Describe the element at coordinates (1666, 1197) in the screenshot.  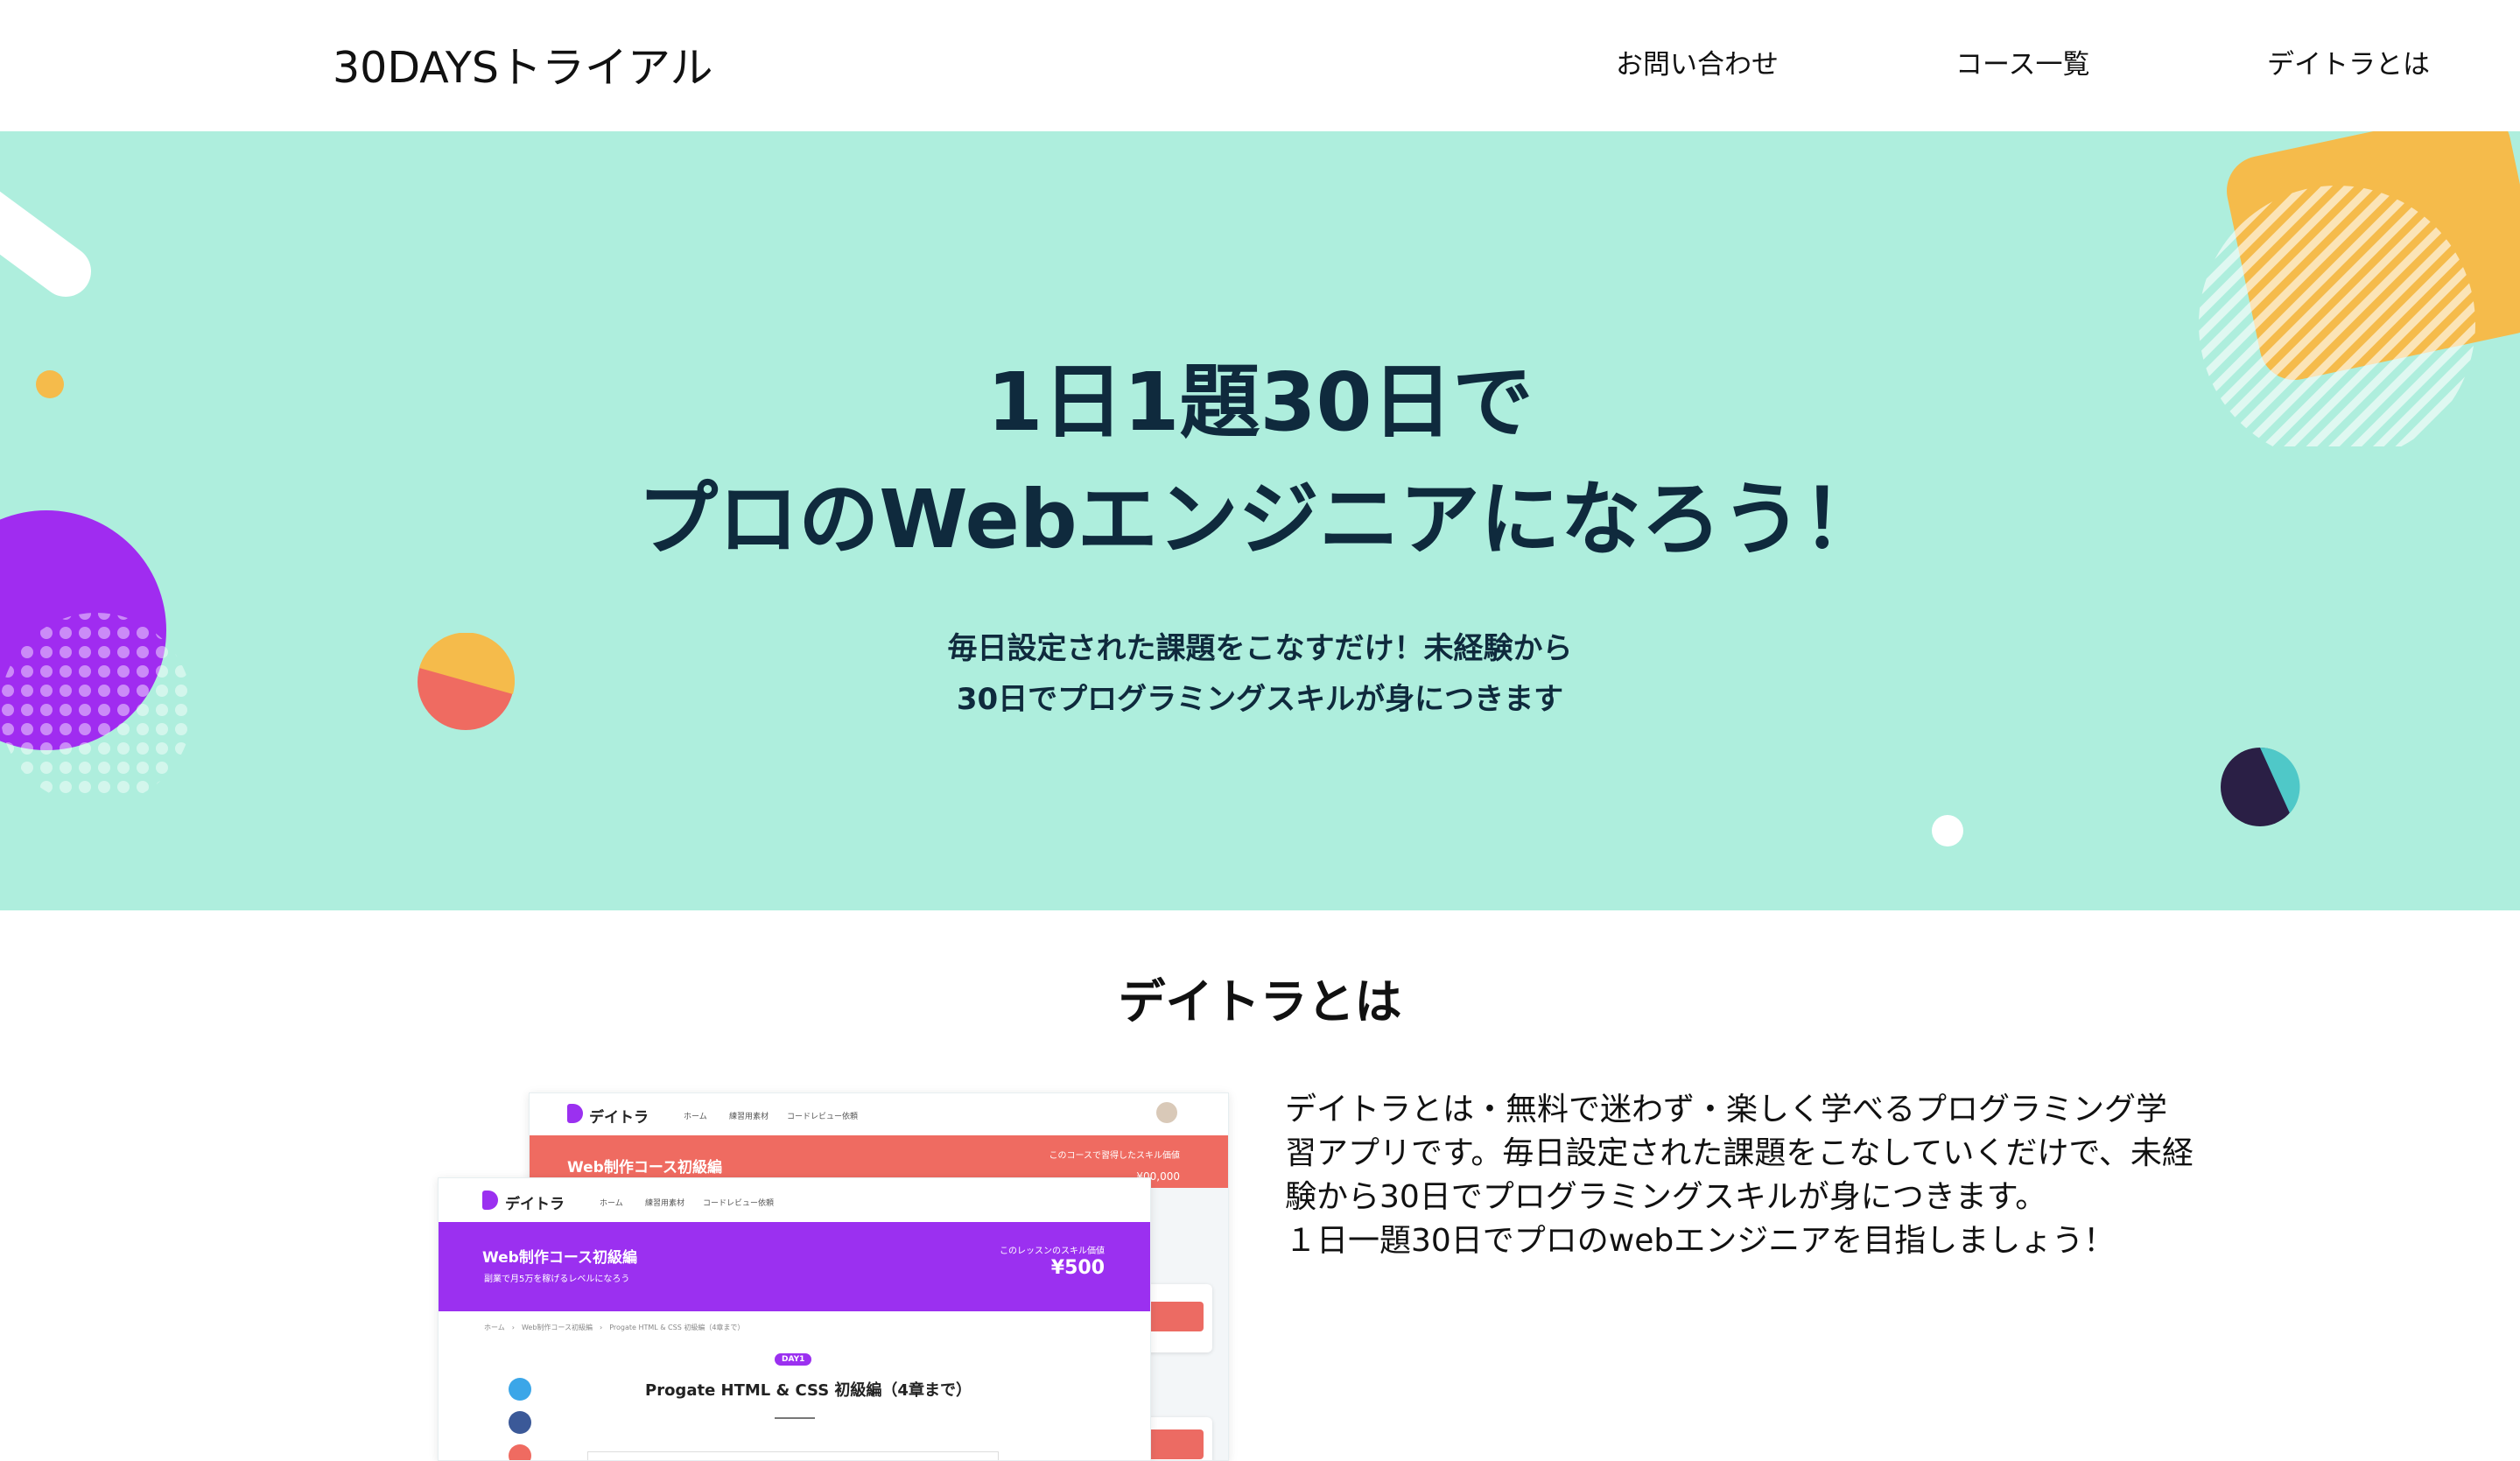
I see `about-text-line-3: 験から30日でプログラミングスキルが身につきます。` at that location.